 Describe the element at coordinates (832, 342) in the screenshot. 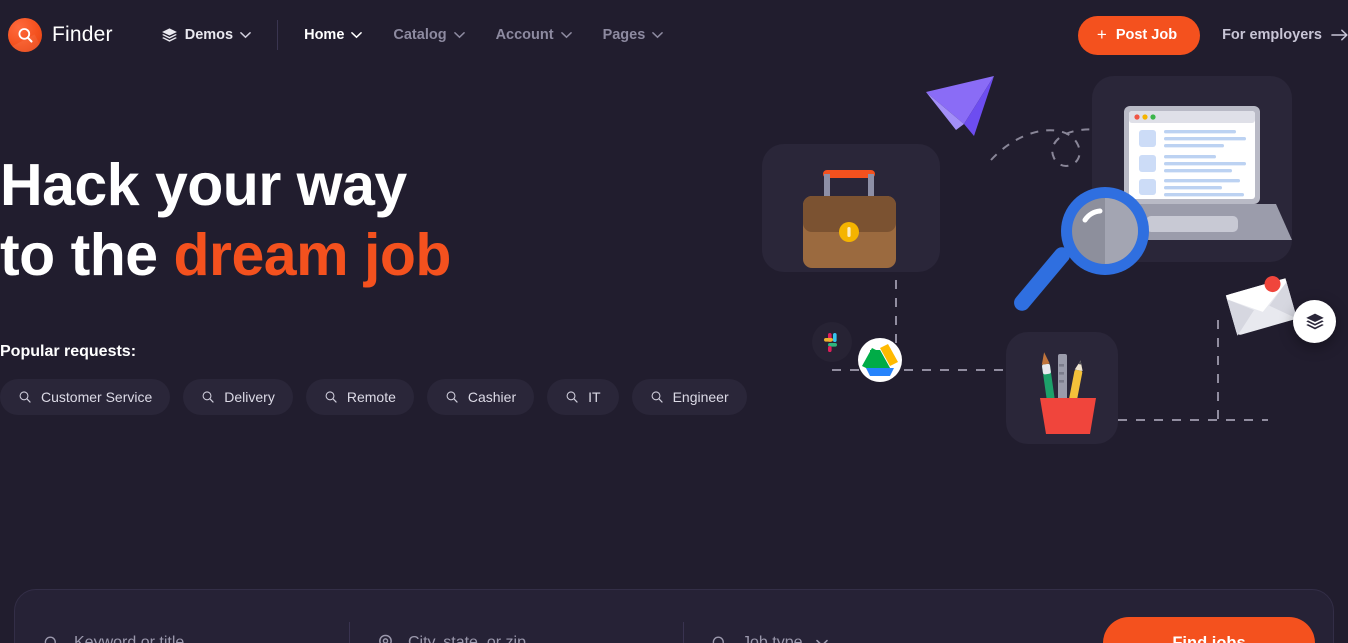

I see `slack-icon` at that location.